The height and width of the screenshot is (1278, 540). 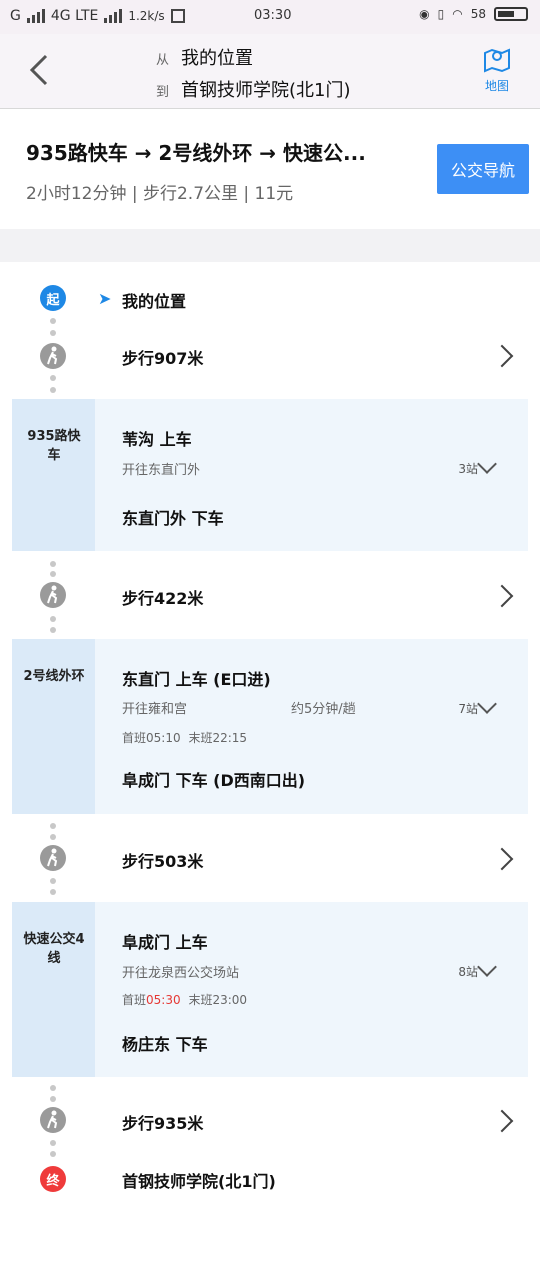 I want to click on status-right: ◉ ▯ ◠ 58, so click(x=473, y=14).